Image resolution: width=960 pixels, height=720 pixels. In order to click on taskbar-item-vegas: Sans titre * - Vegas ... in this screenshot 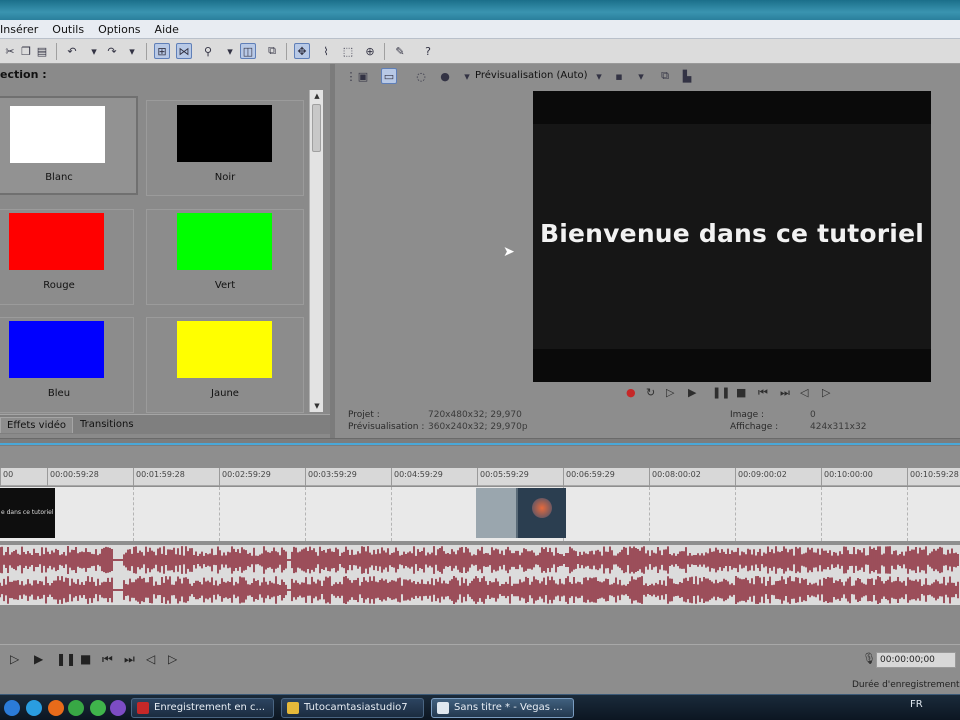, I will do `click(502, 708)`.